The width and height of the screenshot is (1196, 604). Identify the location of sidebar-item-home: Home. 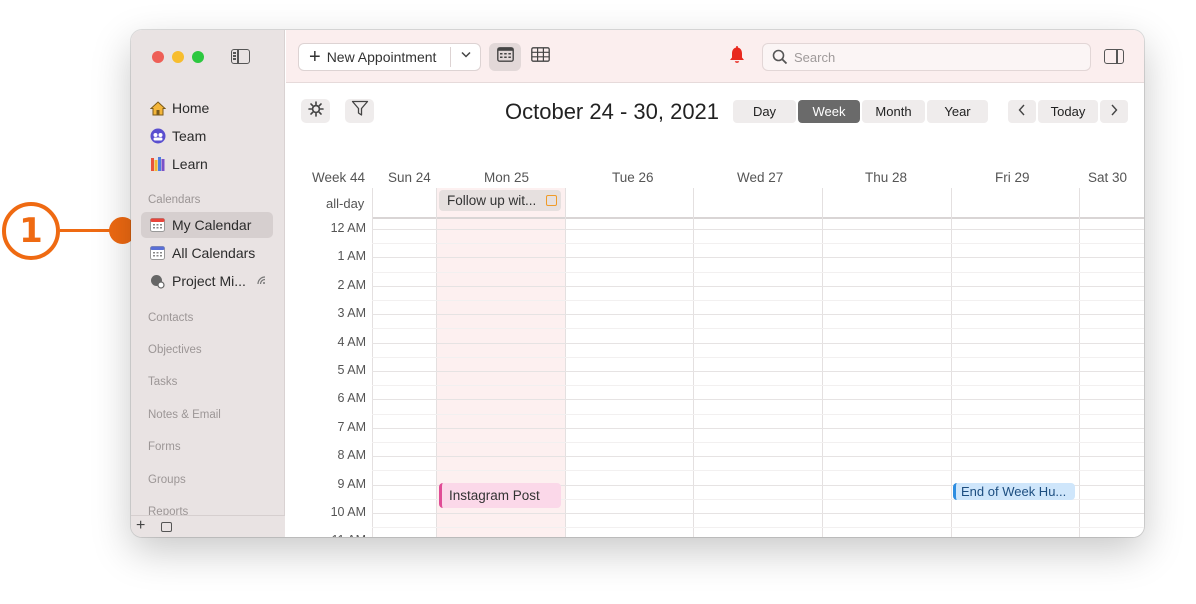
(207, 108).